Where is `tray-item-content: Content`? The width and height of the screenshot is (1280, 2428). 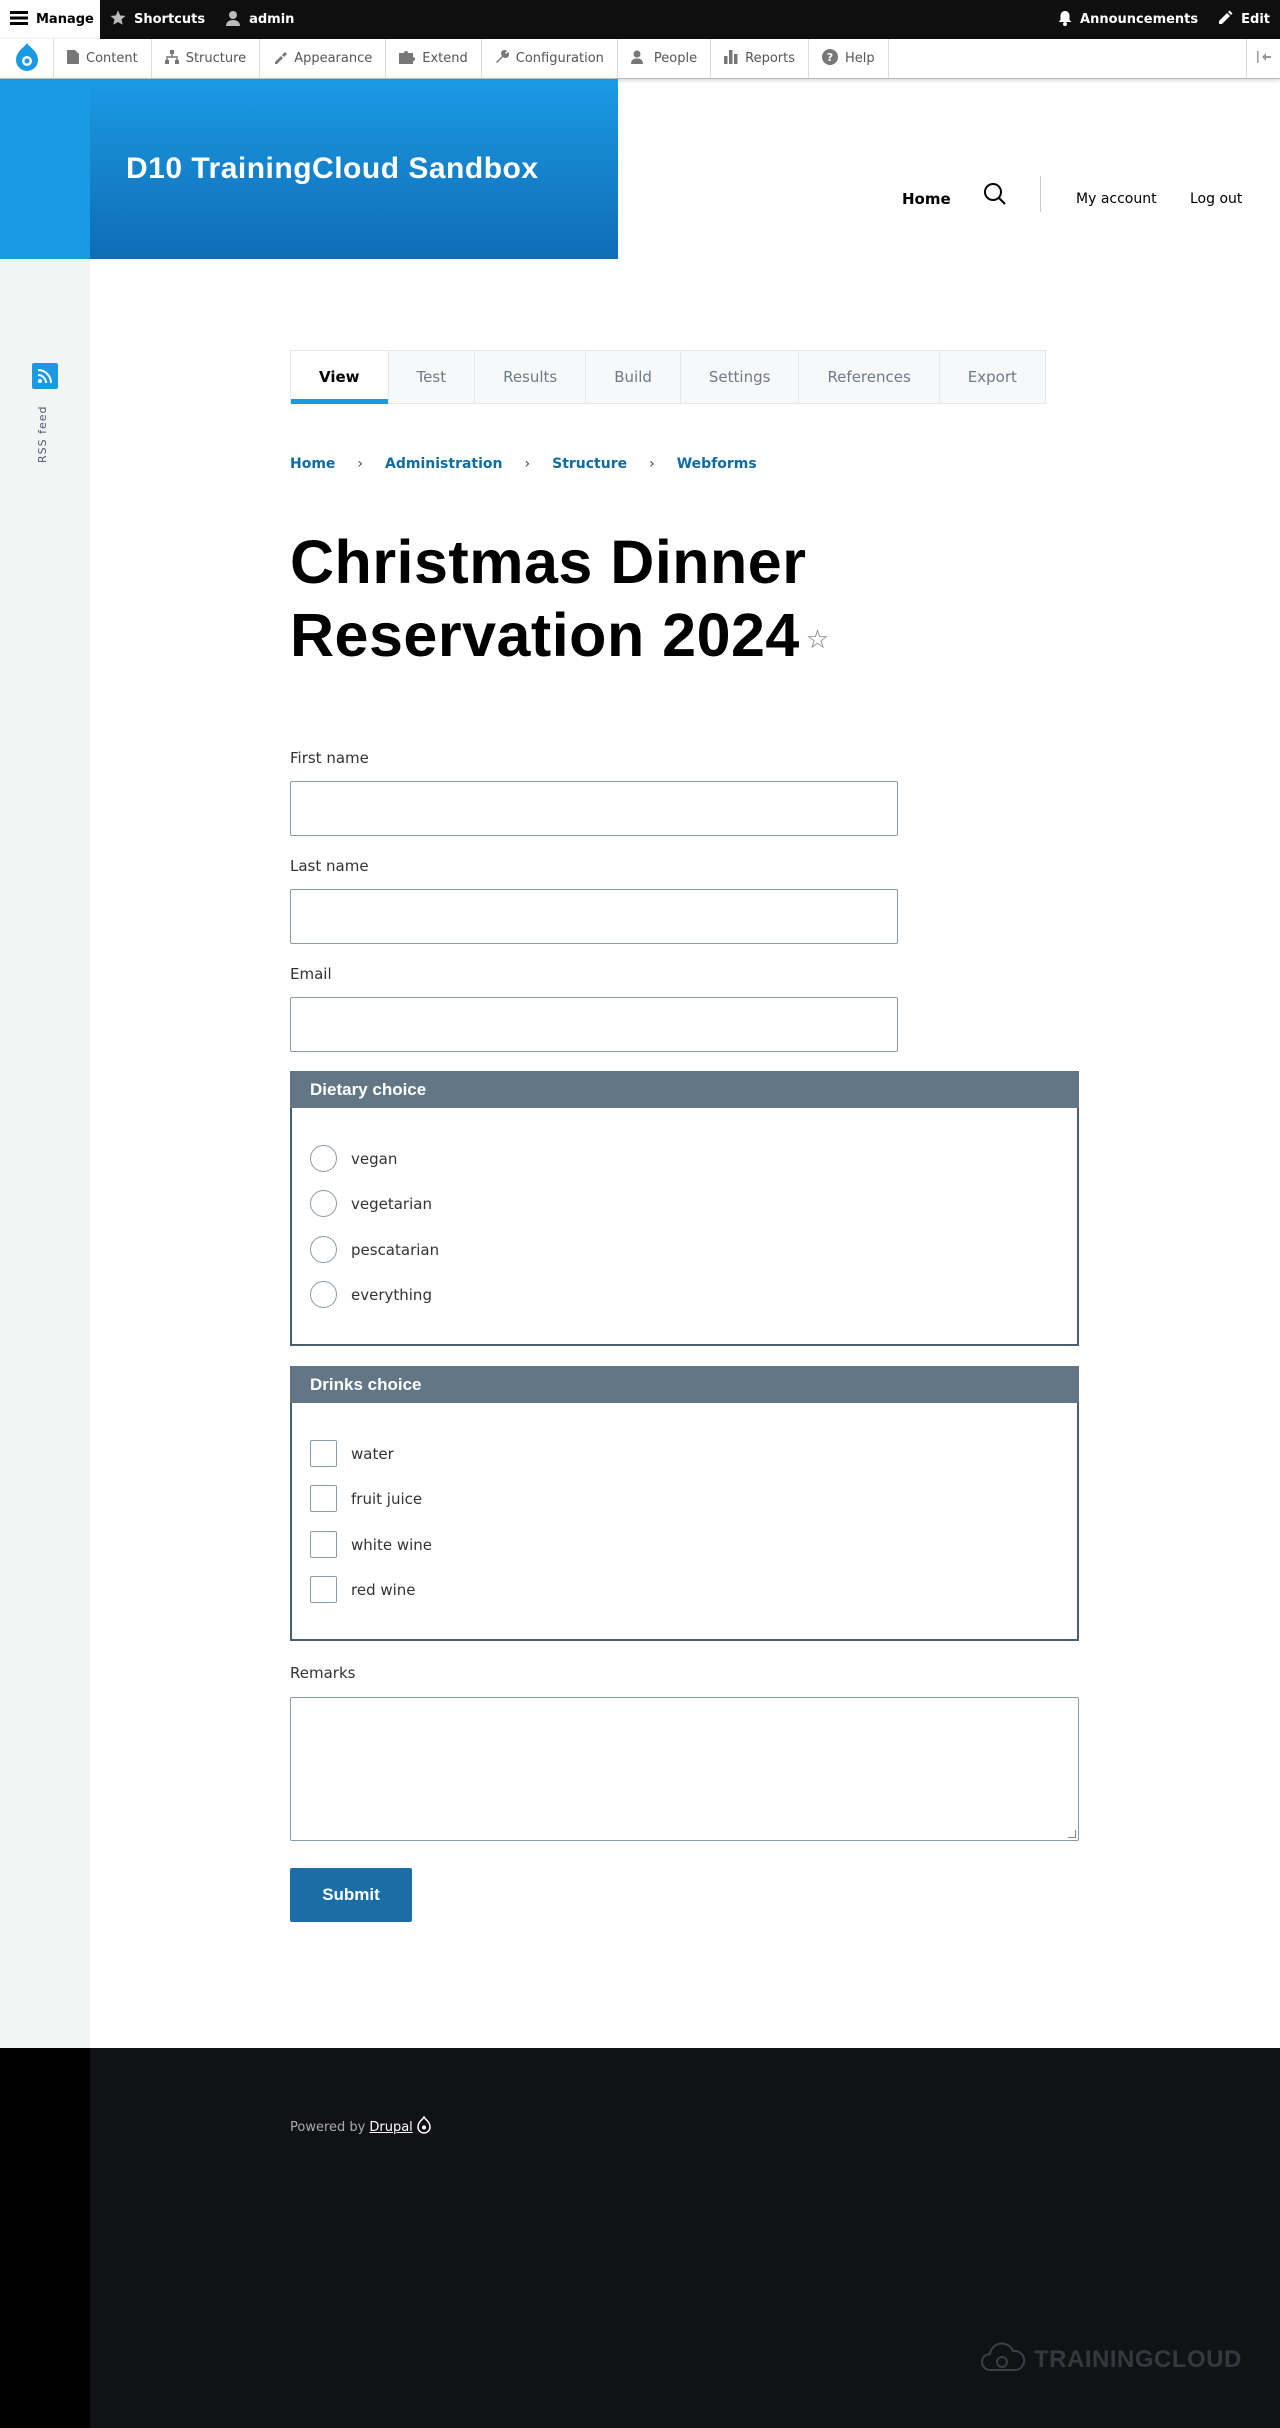 tray-item-content: Content is located at coordinates (103, 58).